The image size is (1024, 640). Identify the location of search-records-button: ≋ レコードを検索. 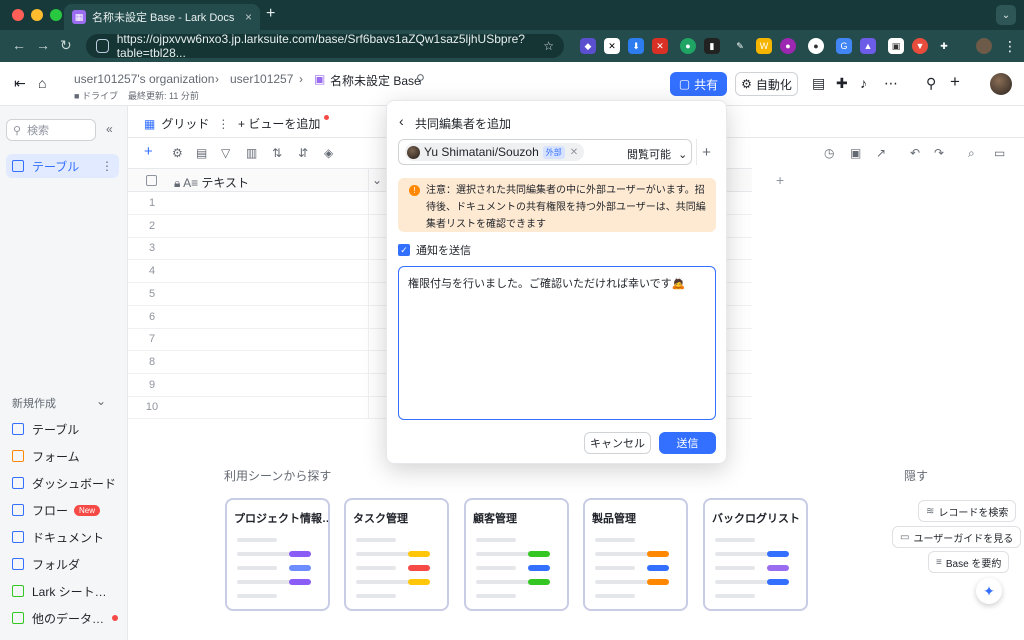
(967, 511).